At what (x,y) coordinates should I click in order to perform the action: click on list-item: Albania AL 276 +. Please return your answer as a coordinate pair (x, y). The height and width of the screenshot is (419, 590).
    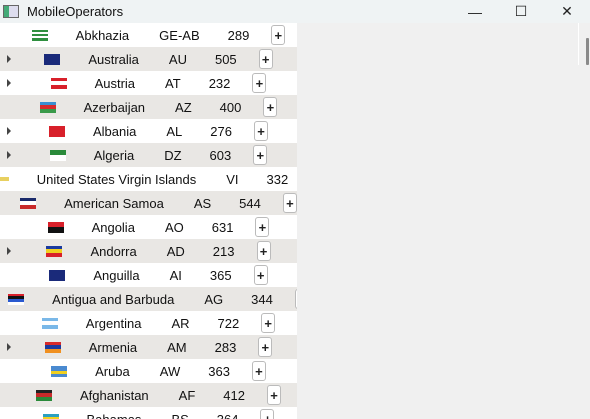
    Looking at the image, I should click on (148, 131).